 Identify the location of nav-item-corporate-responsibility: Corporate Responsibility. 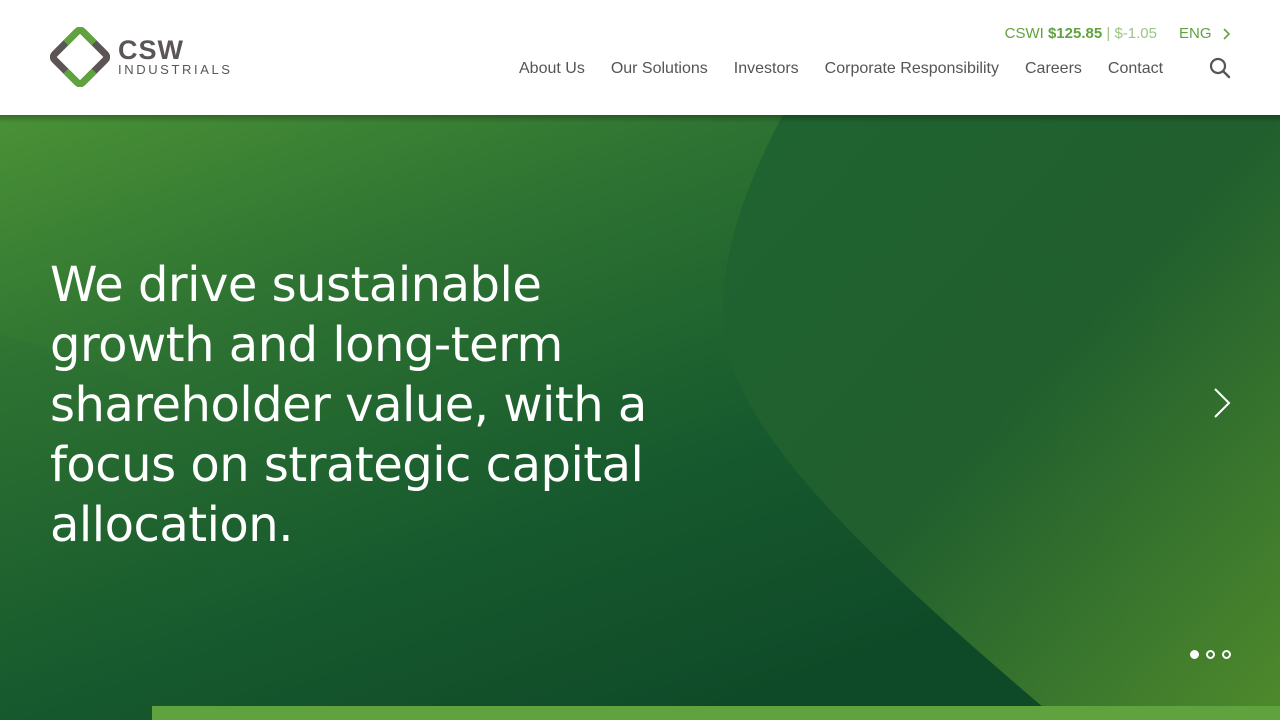
(912, 69).